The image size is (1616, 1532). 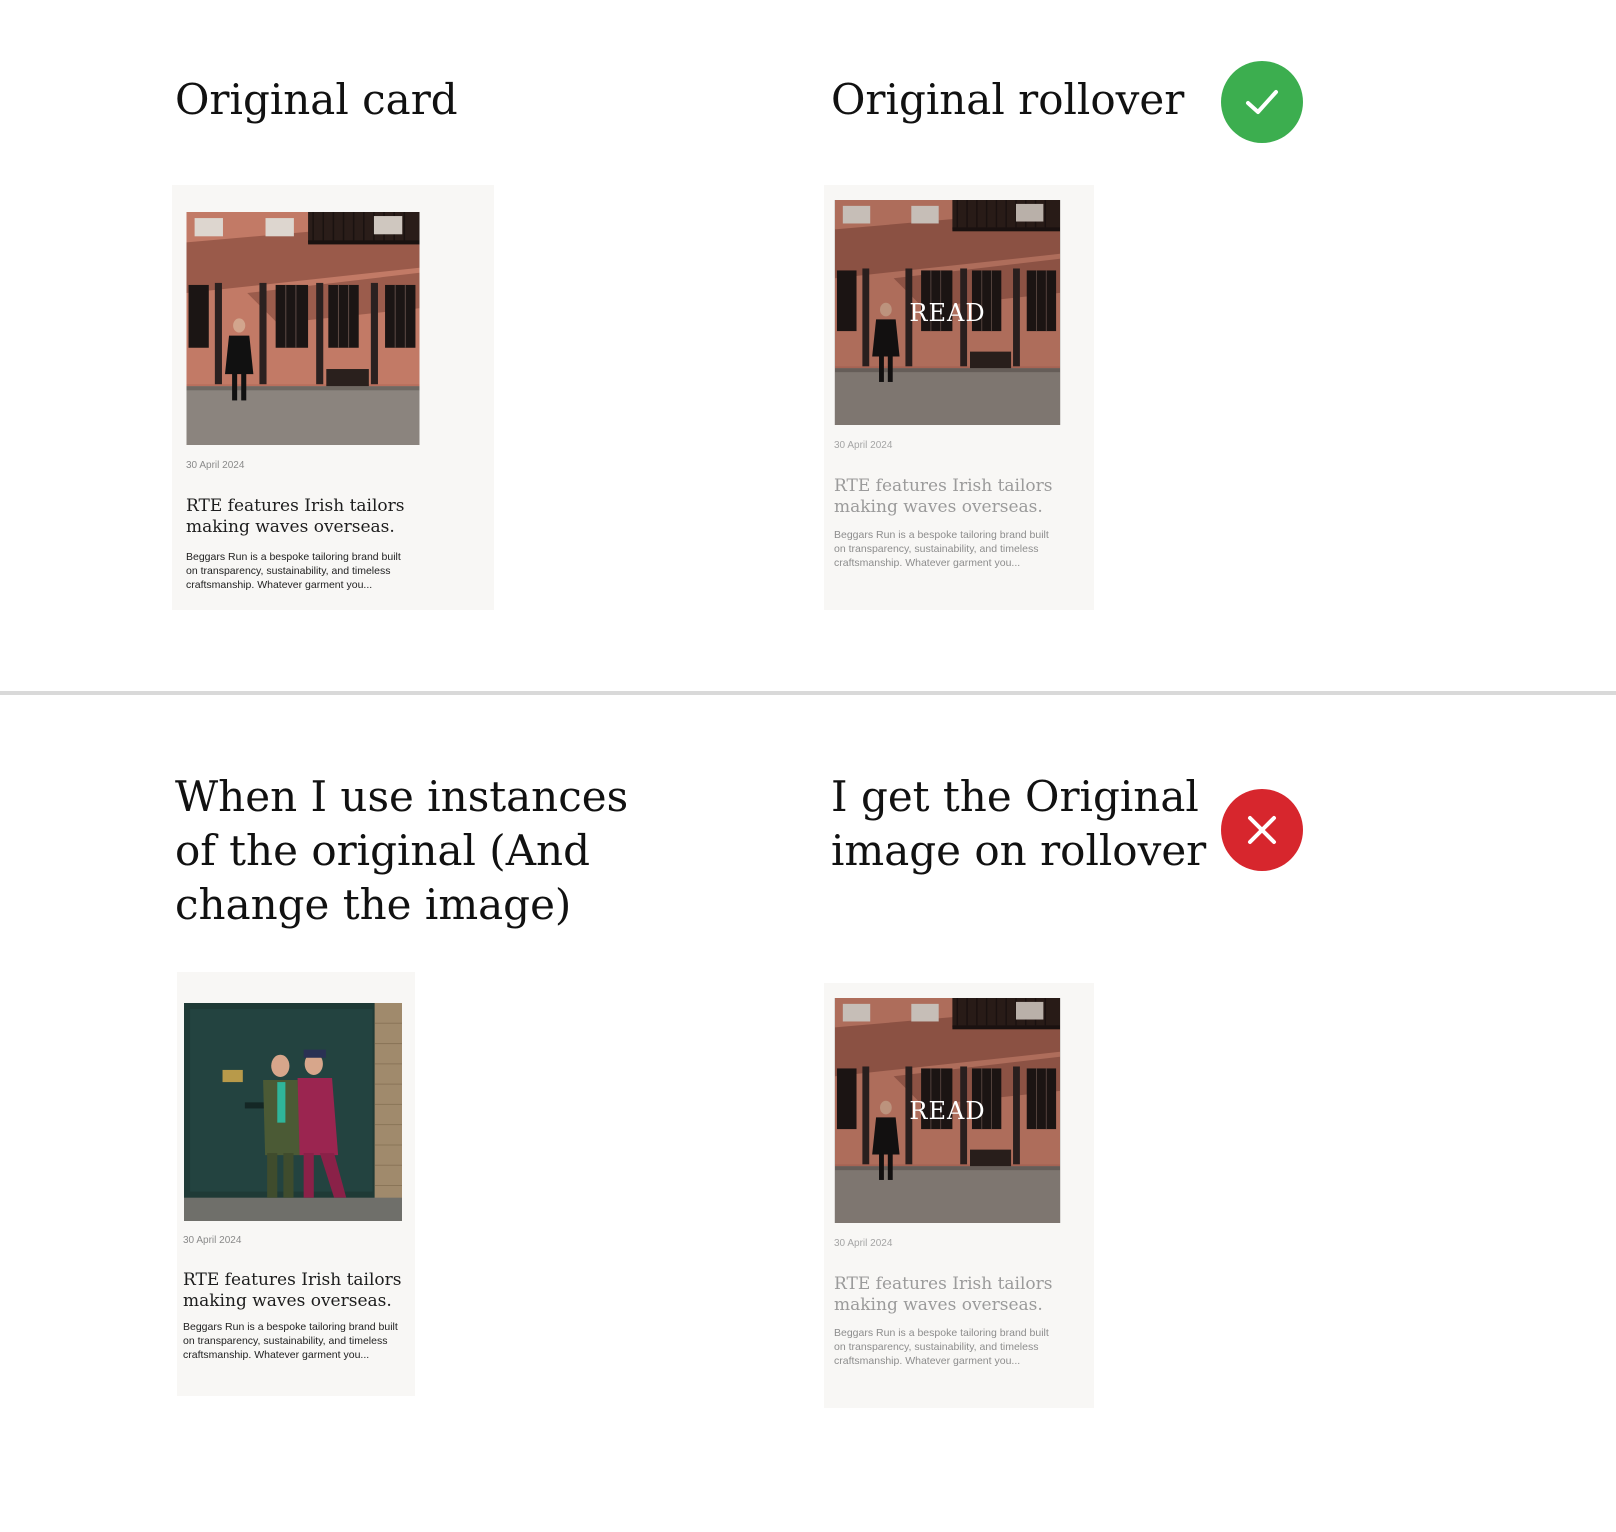 I want to click on heading-original-rollover: Original rollover, so click(x=1007, y=100).